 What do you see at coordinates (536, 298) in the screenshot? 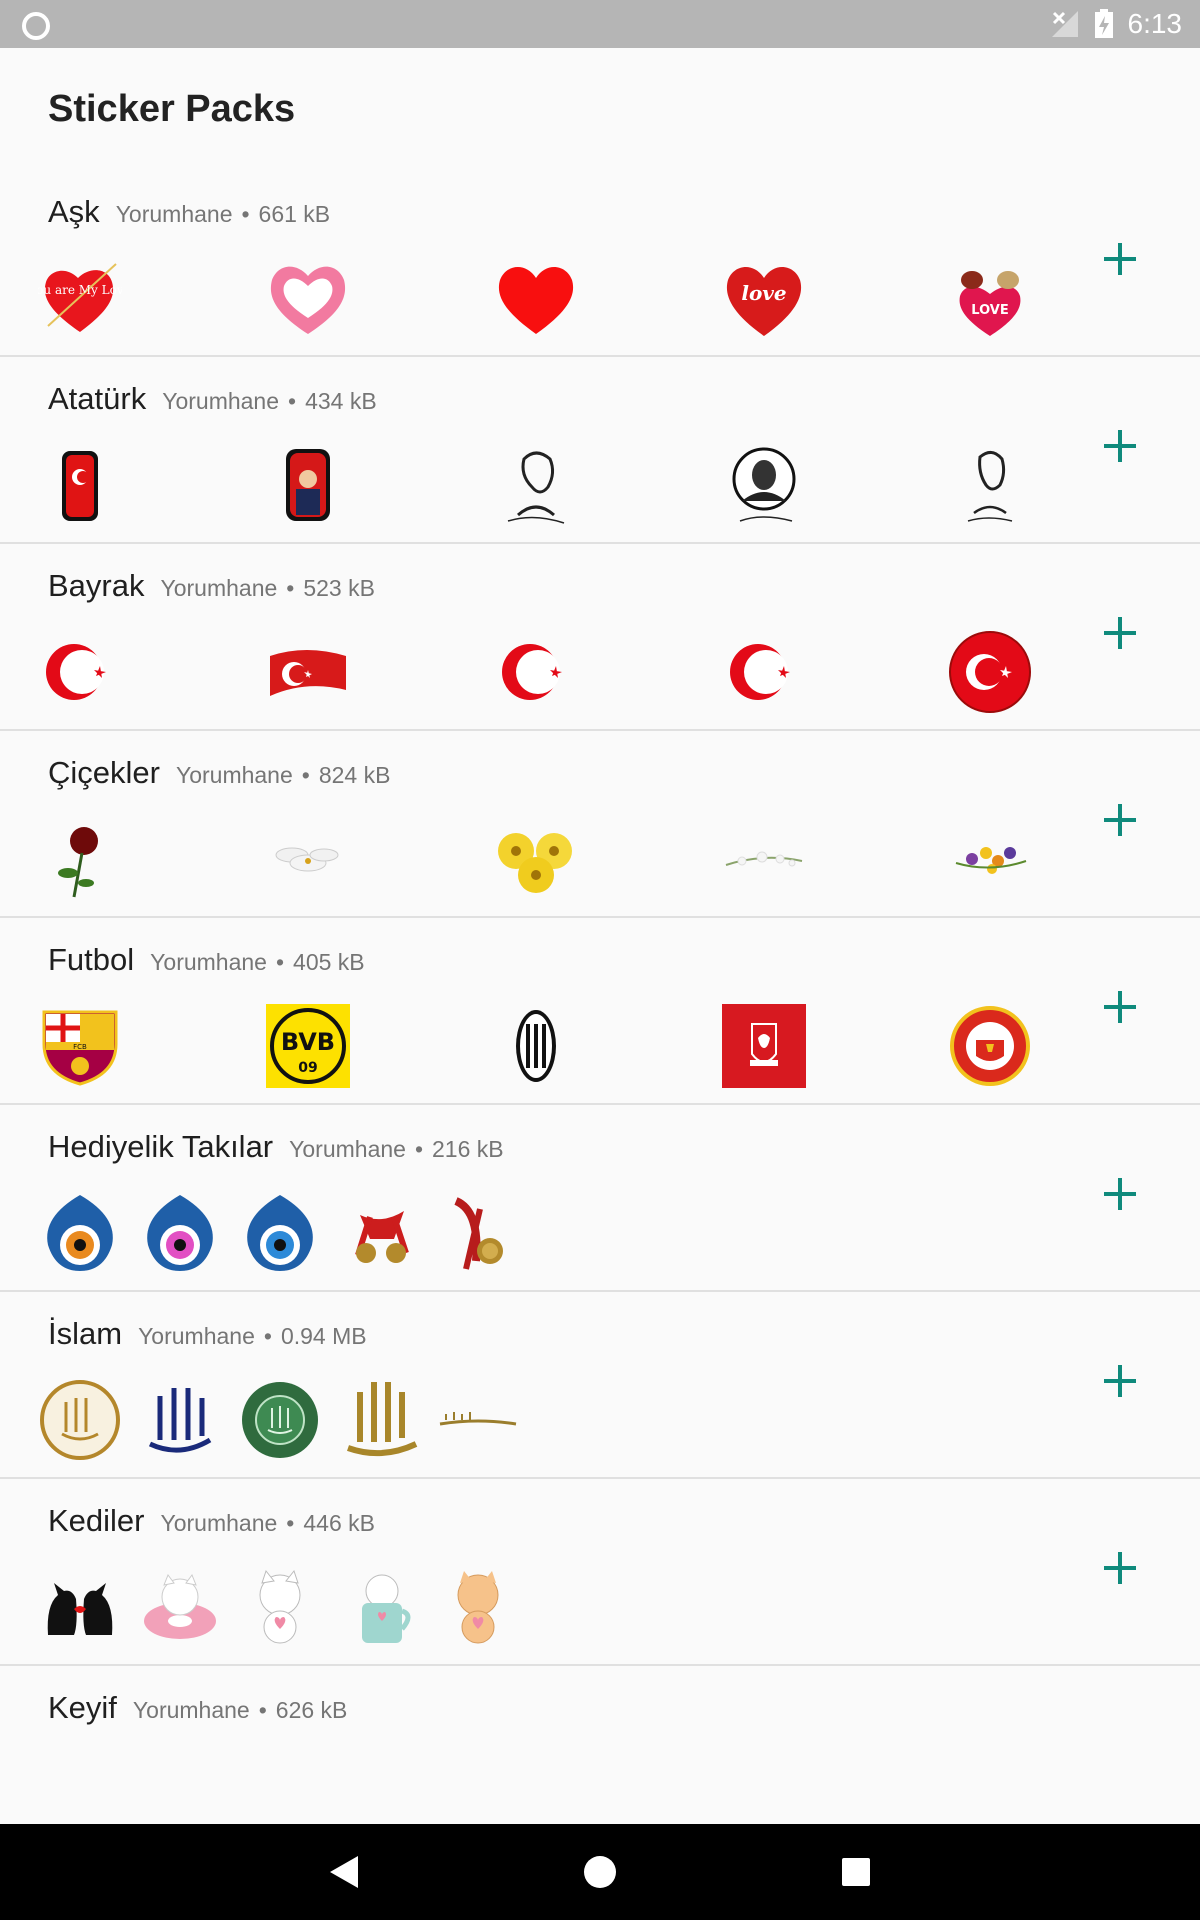
I see `sticker-red-heart` at bounding box center [536, 298].